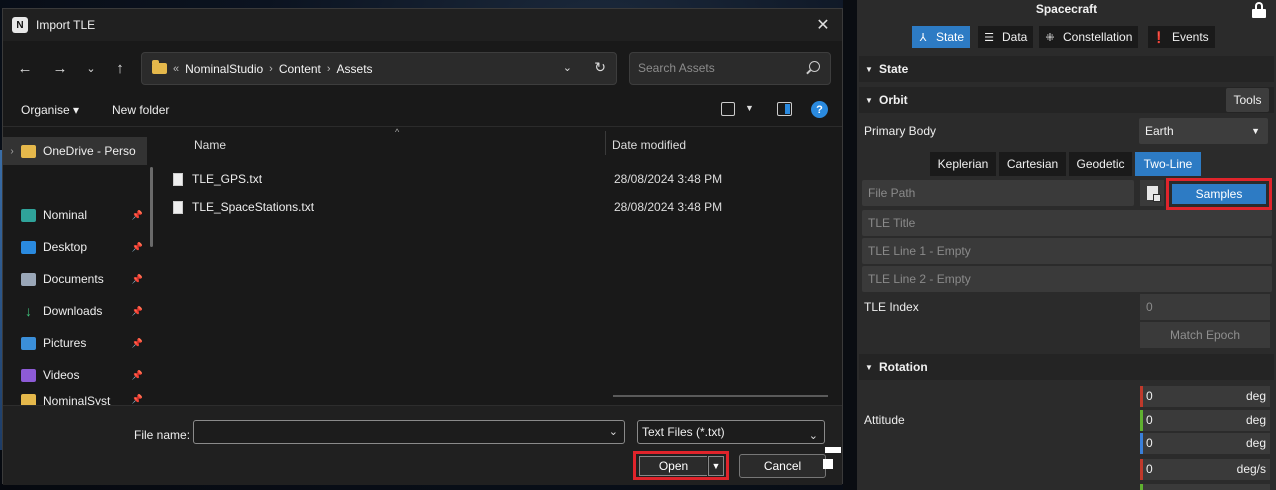 The image size is (1276, 490). Describe the element at coordinates (728, 109) in the screenshot. I see `view-options-icon` at that location.